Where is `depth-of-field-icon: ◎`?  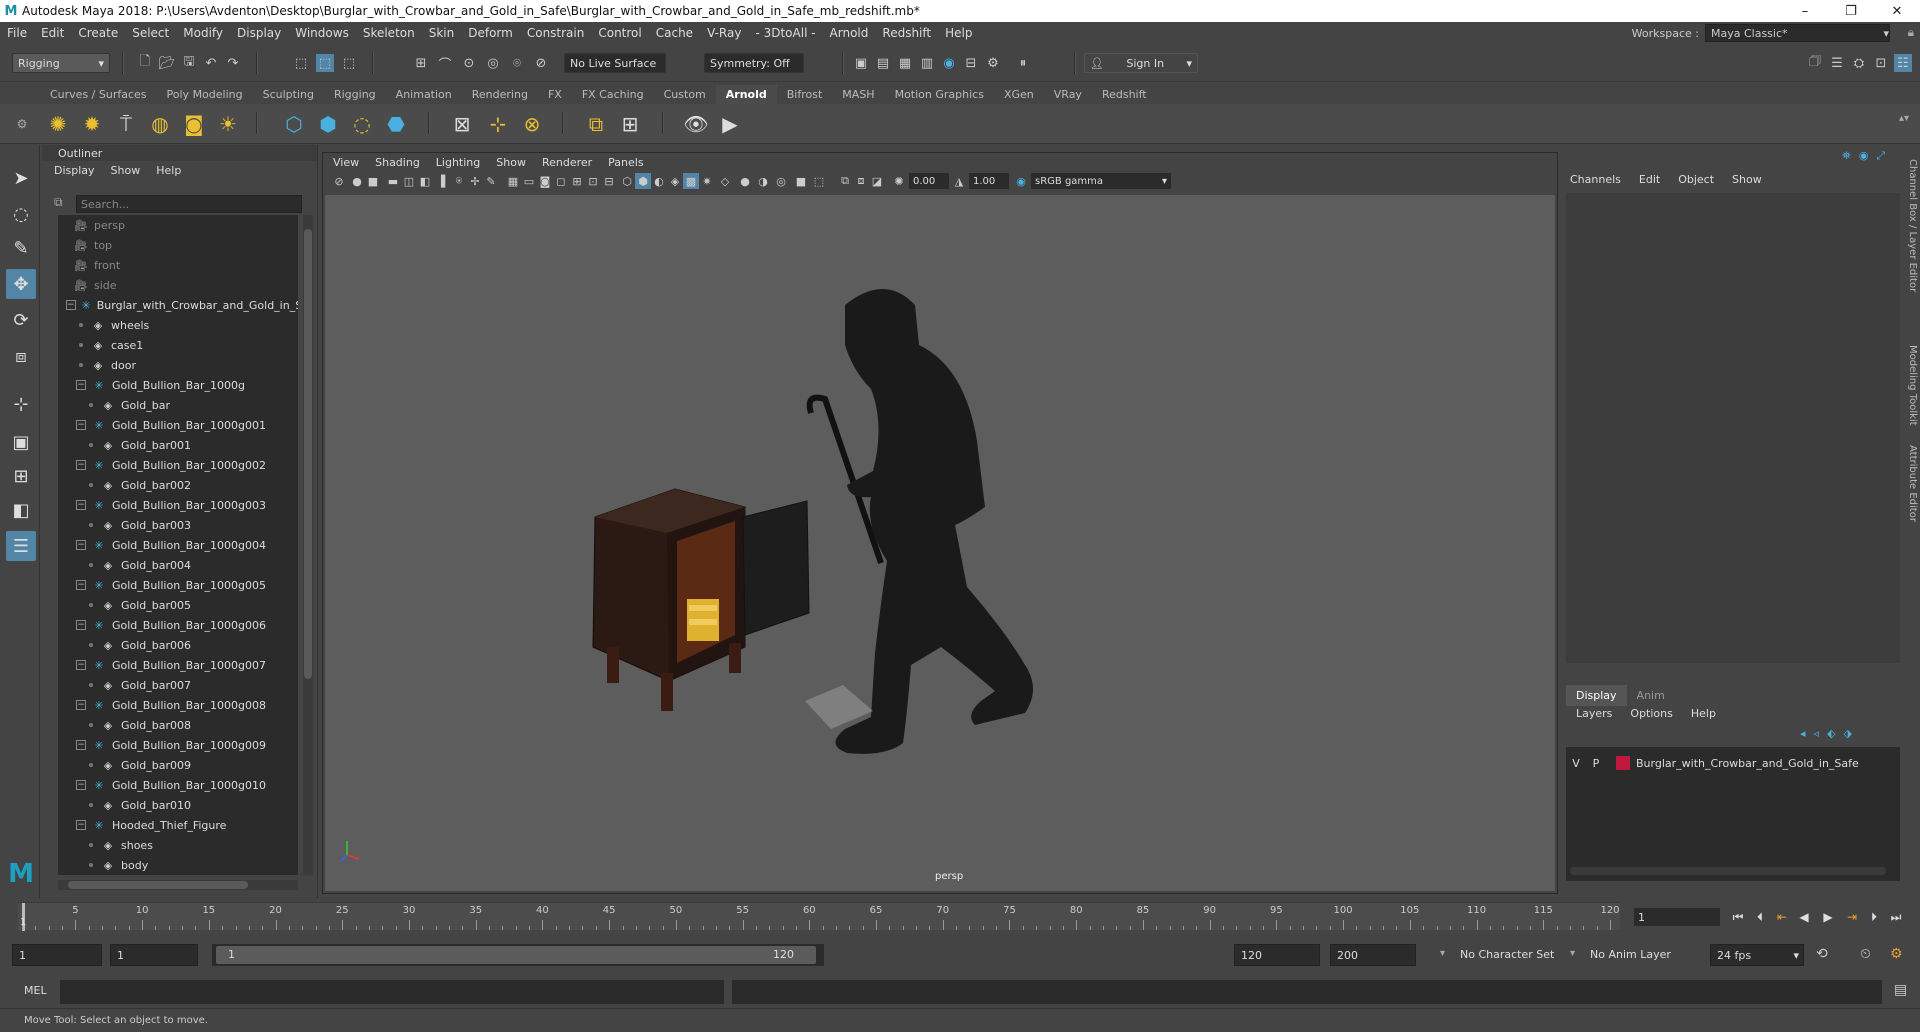
depth-of-field-icon: ◎ is located at coordinates (781, 181).